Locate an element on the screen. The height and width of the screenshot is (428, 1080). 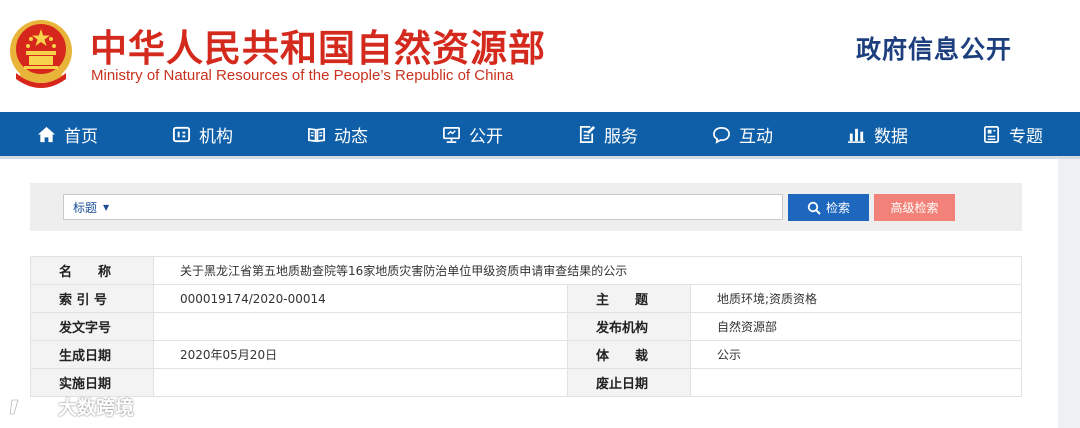
publisher-label: 发布机构 is located at coordinates (629, 326).